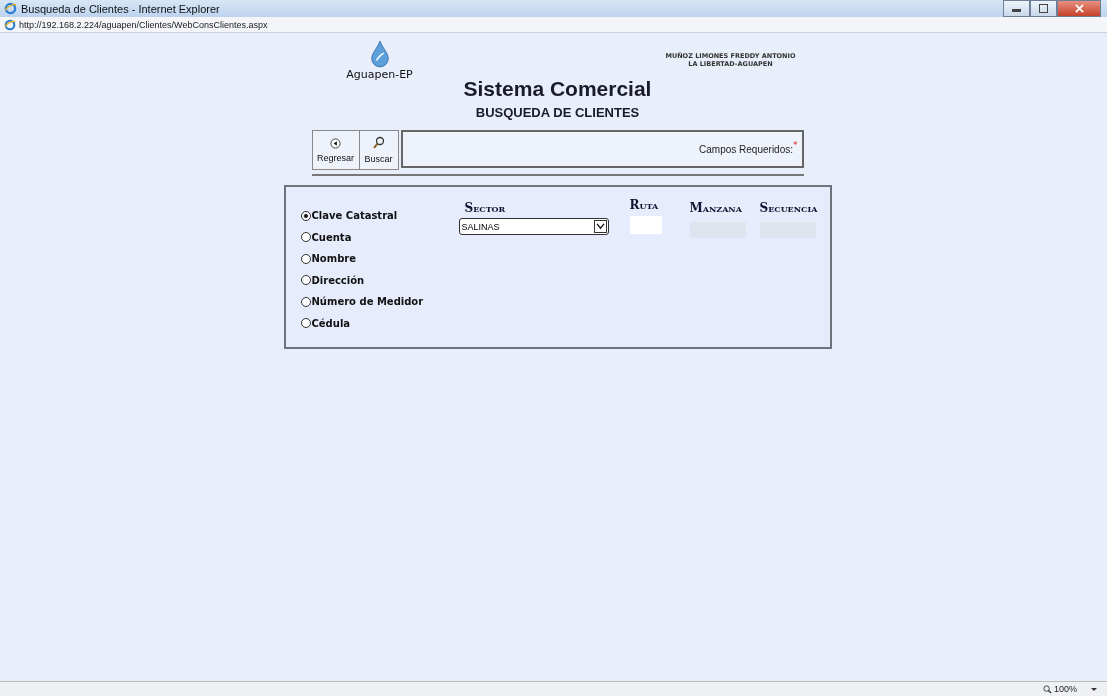 This screenshot has width=1107, height=696. What do you see at coordinates (600, 226) in the screenshot?
I see `chevron-down-icon` at bounding box center [600, 226].